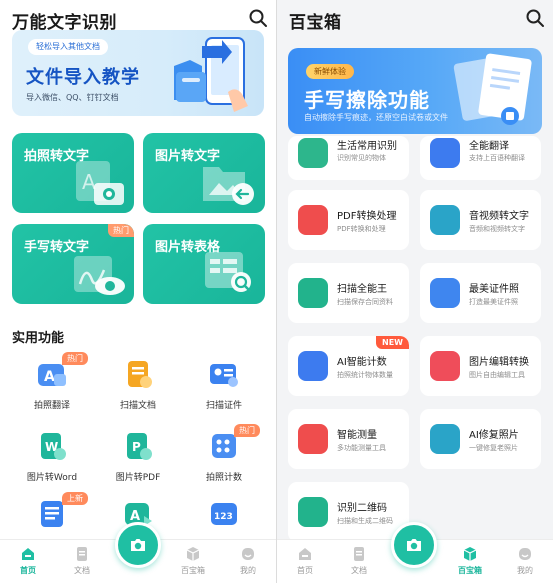  I want to click on svg-text: P, so click(136, 447).